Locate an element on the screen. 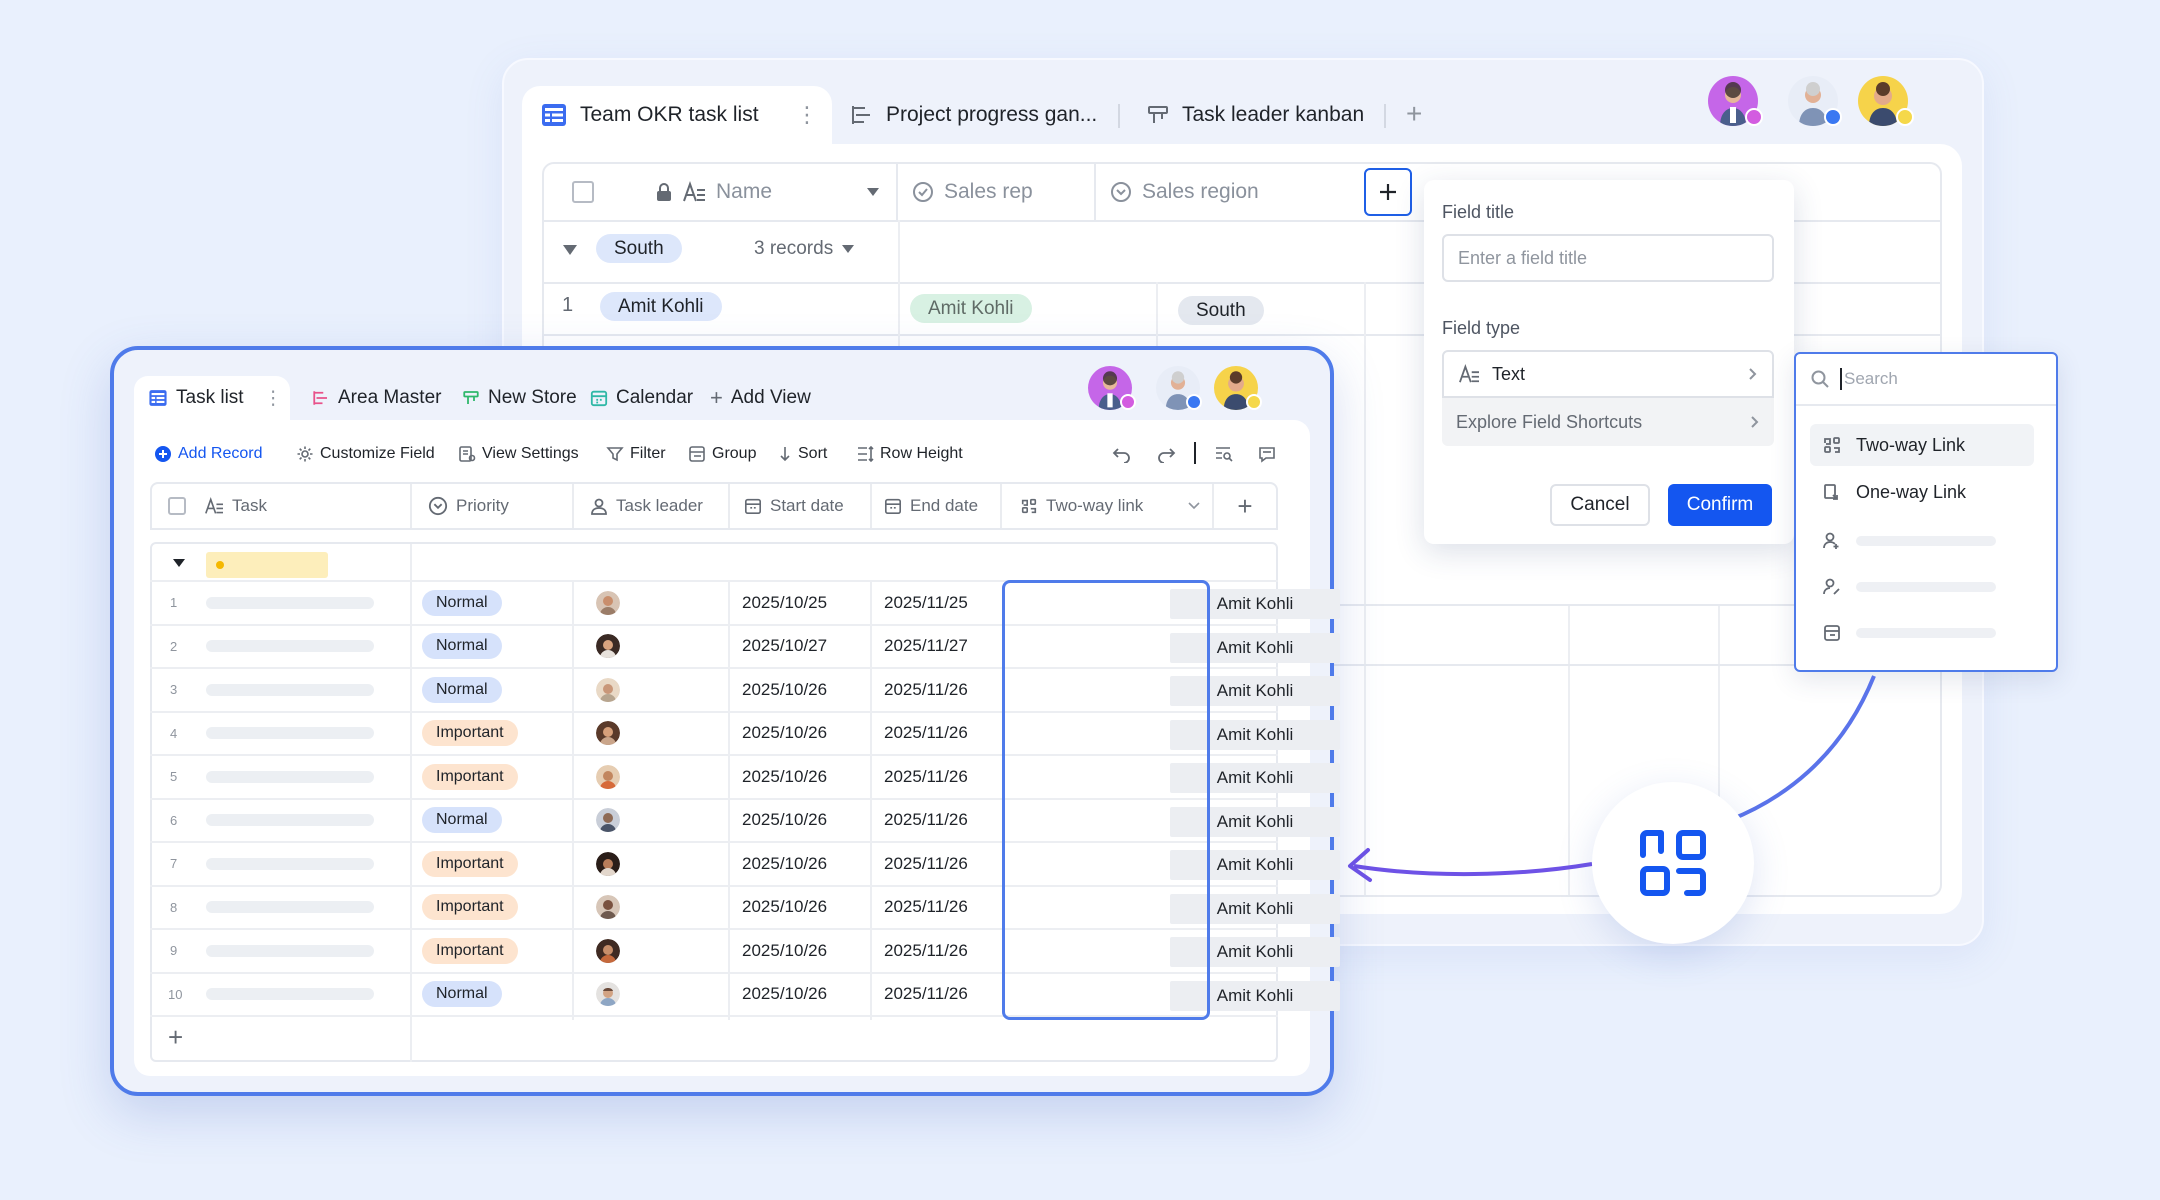 The width and height of the screenshot is (2160, 1200). tab-task-leader-kanban: Task leader kanban is located at coordinates (1255, 115).